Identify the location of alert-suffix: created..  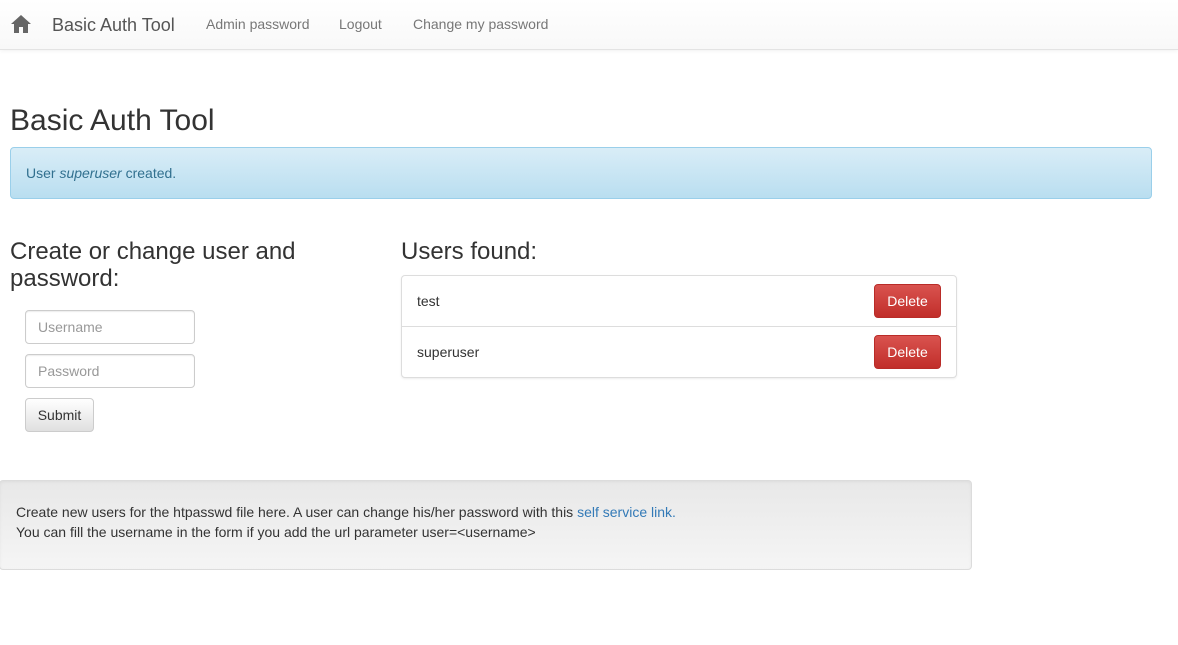
(149, 173).